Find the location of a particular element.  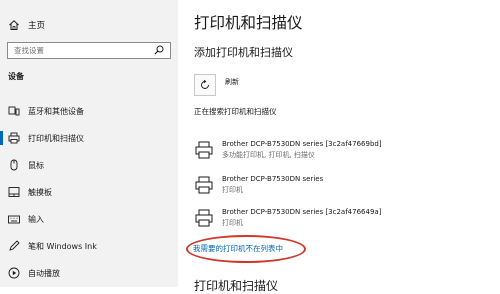

refresh-button: 刷新 is located at coordinates (216, 85).